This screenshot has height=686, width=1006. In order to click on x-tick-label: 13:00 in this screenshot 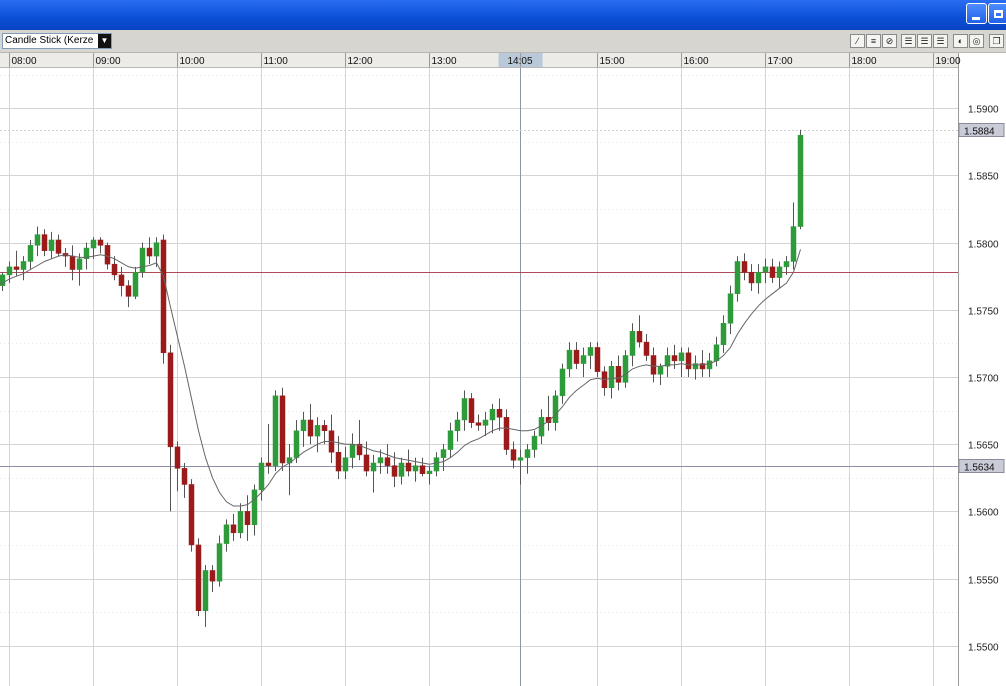, I will do `click(444, 61)`.